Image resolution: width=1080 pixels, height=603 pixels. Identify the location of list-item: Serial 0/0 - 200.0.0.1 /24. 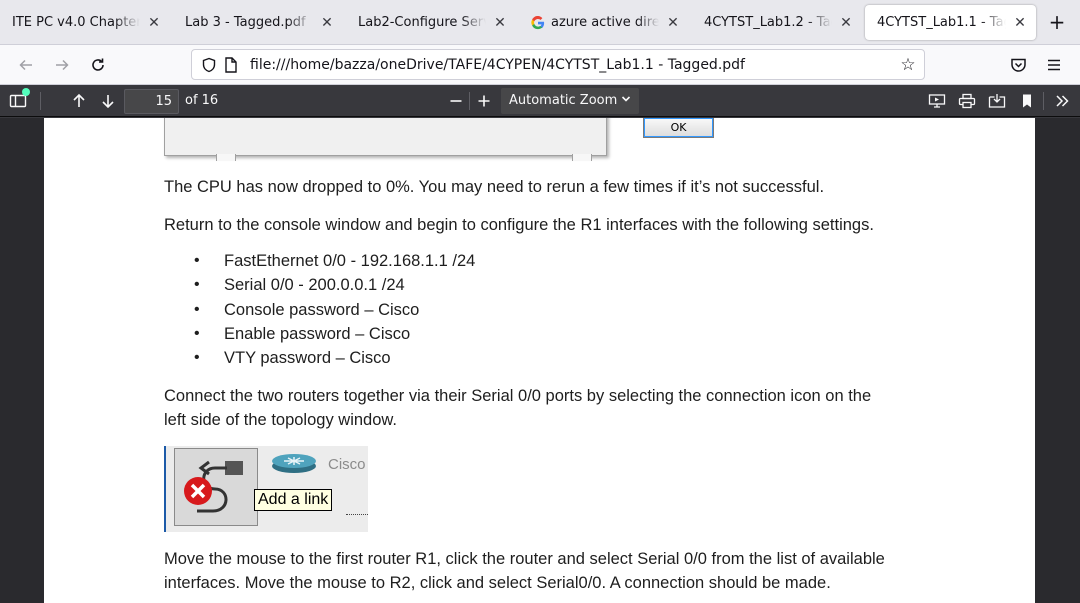
(334, 285).